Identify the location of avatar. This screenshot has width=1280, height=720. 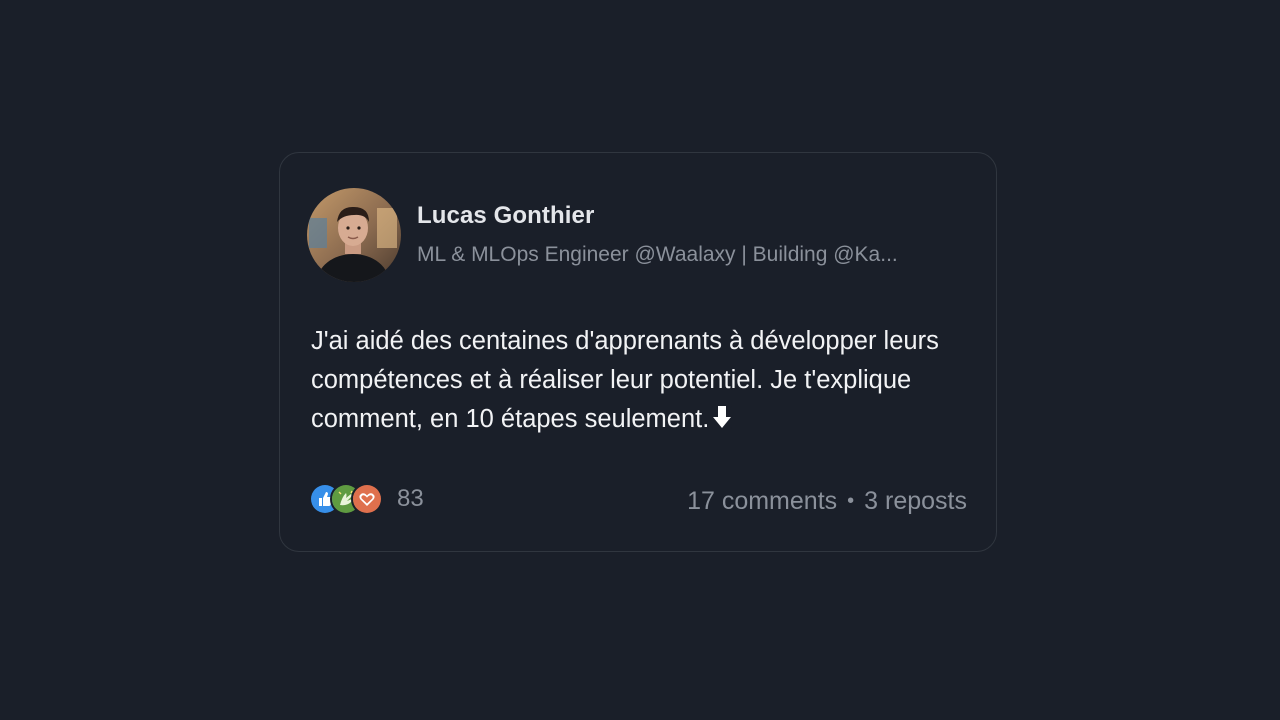
(354, 235).